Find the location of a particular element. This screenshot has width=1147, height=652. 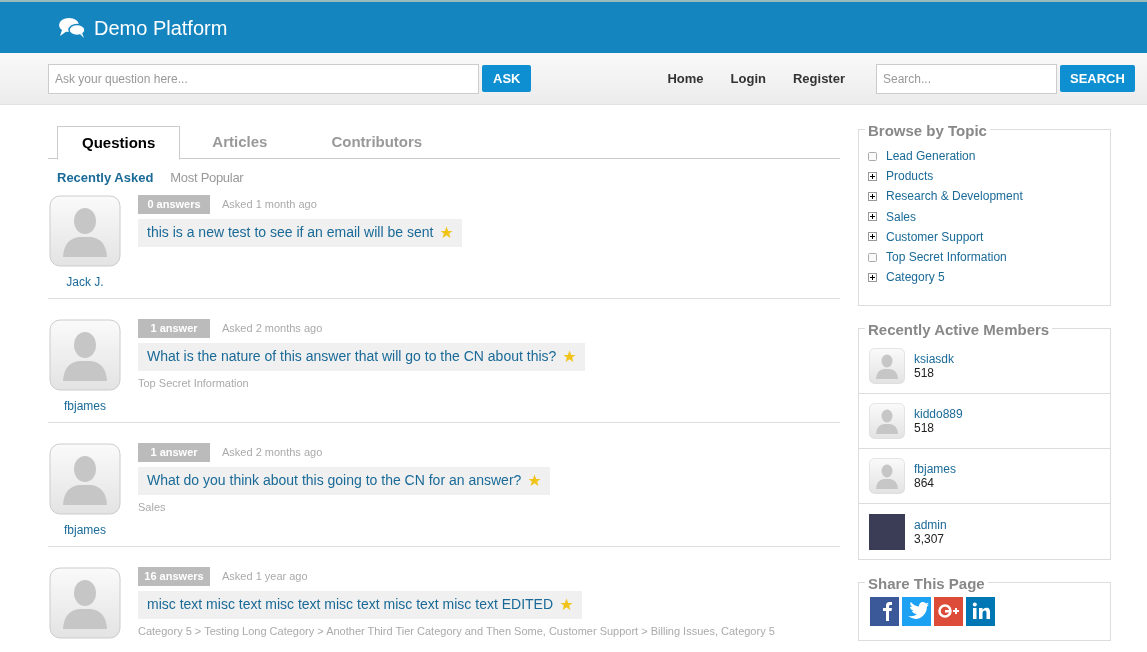

topic-link: Top Secret Information is located at coordinates (946, 257).